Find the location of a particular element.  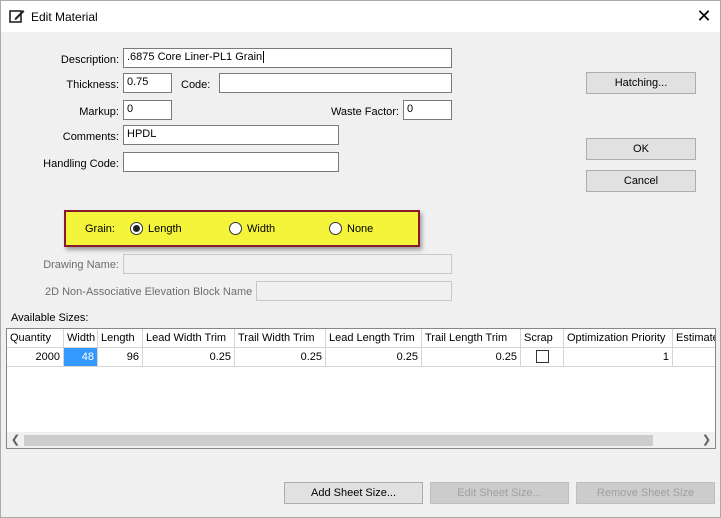

cell-quantity: 2000 is located at coordinates (35, 357).